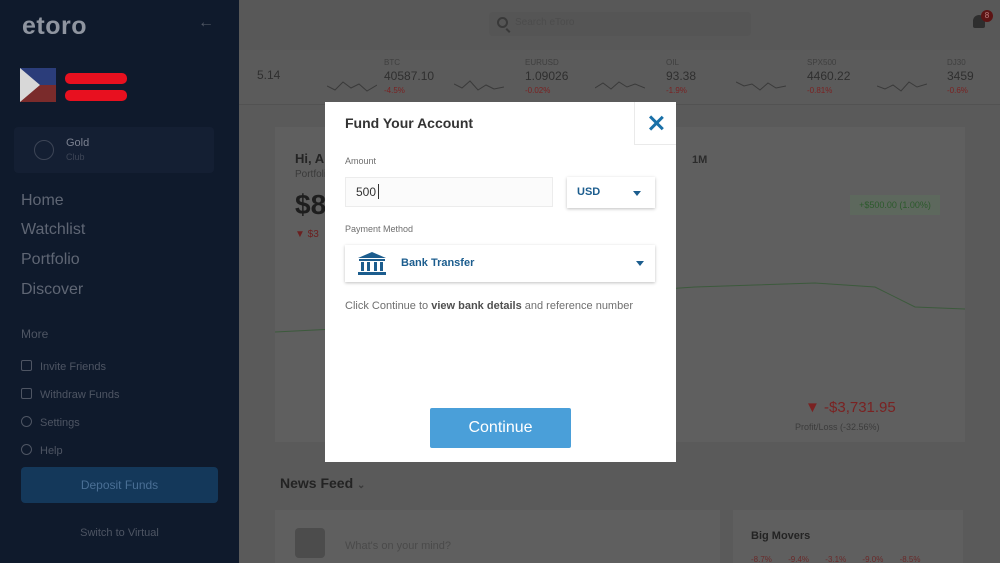  What do you see at coordinates (119, 485) in the screenshot?
I see `deposit-funds-button: Deposit Funds` at bounding box center [119, 485].